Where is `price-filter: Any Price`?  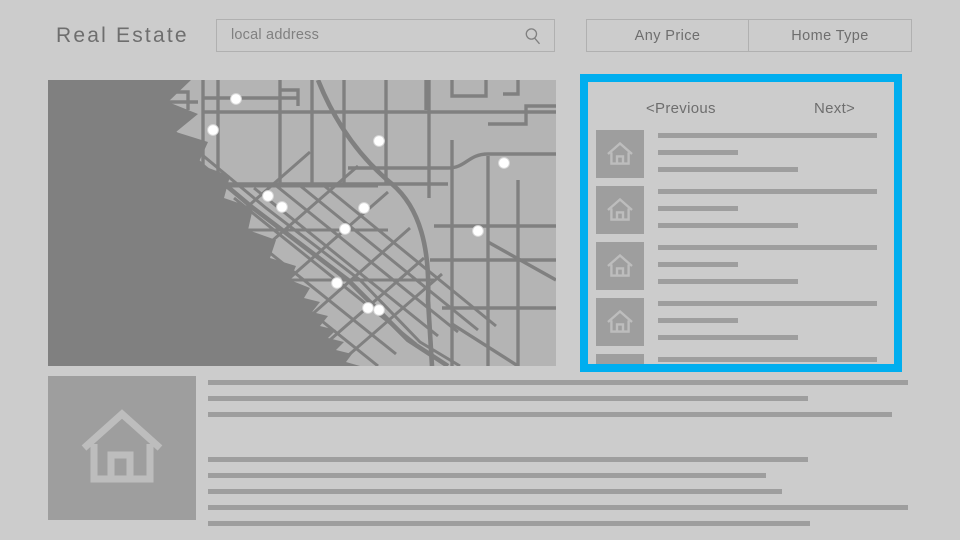 price-filter: Any Price is located at coordinates (667, 35).